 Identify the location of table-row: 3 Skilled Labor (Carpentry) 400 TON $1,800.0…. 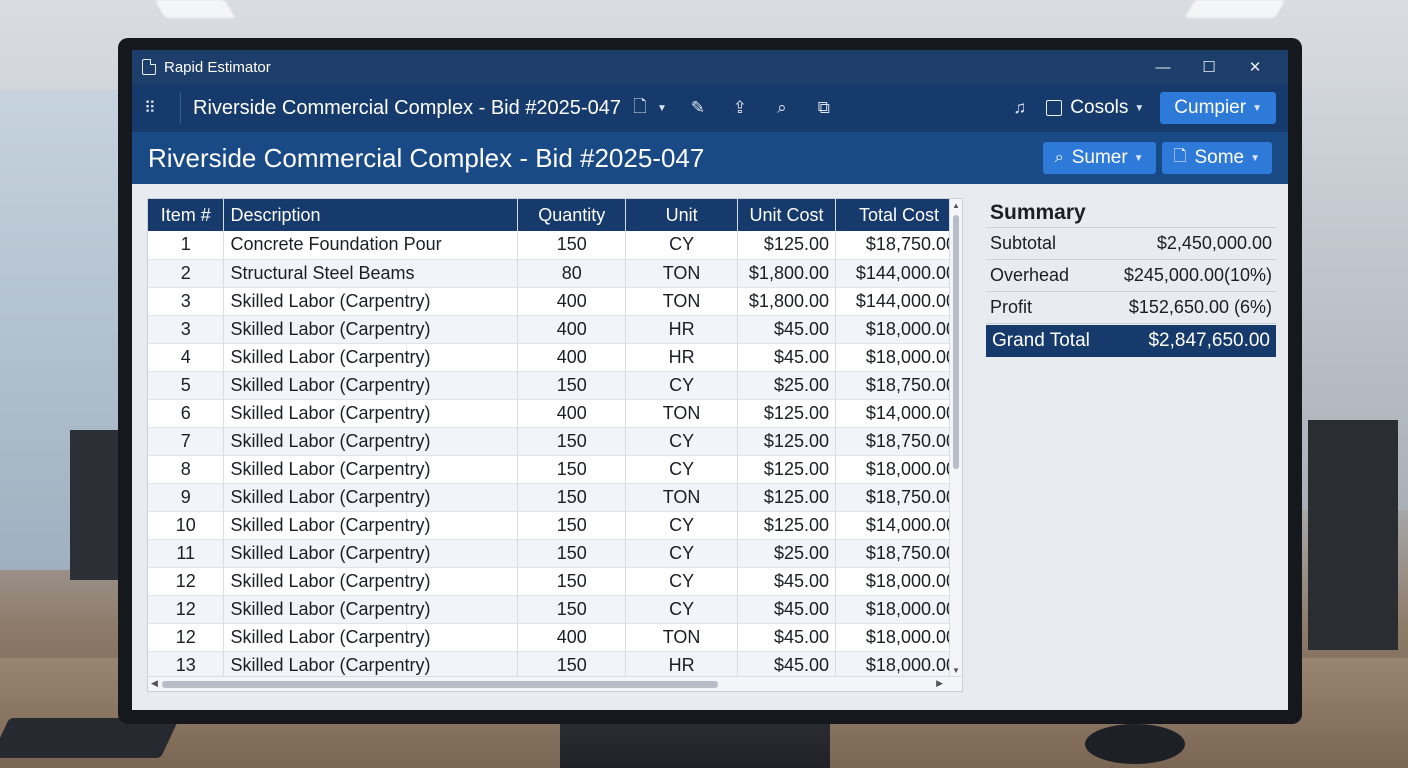
(555, 301).